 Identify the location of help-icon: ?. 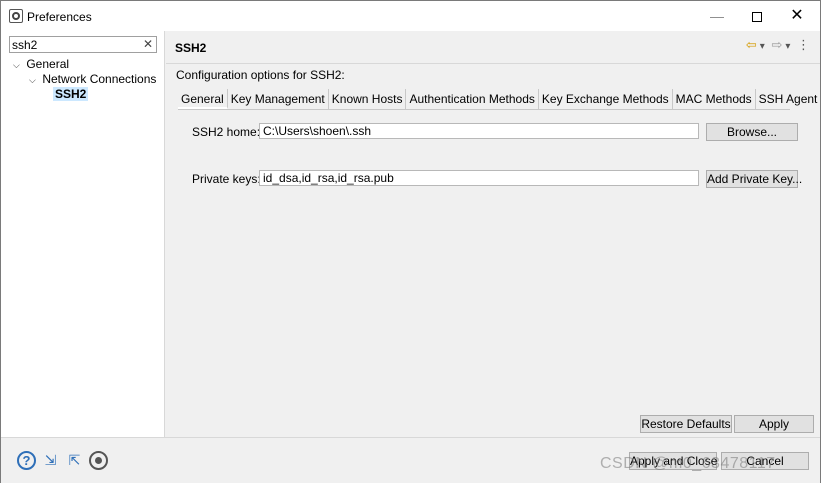
(26, 460).